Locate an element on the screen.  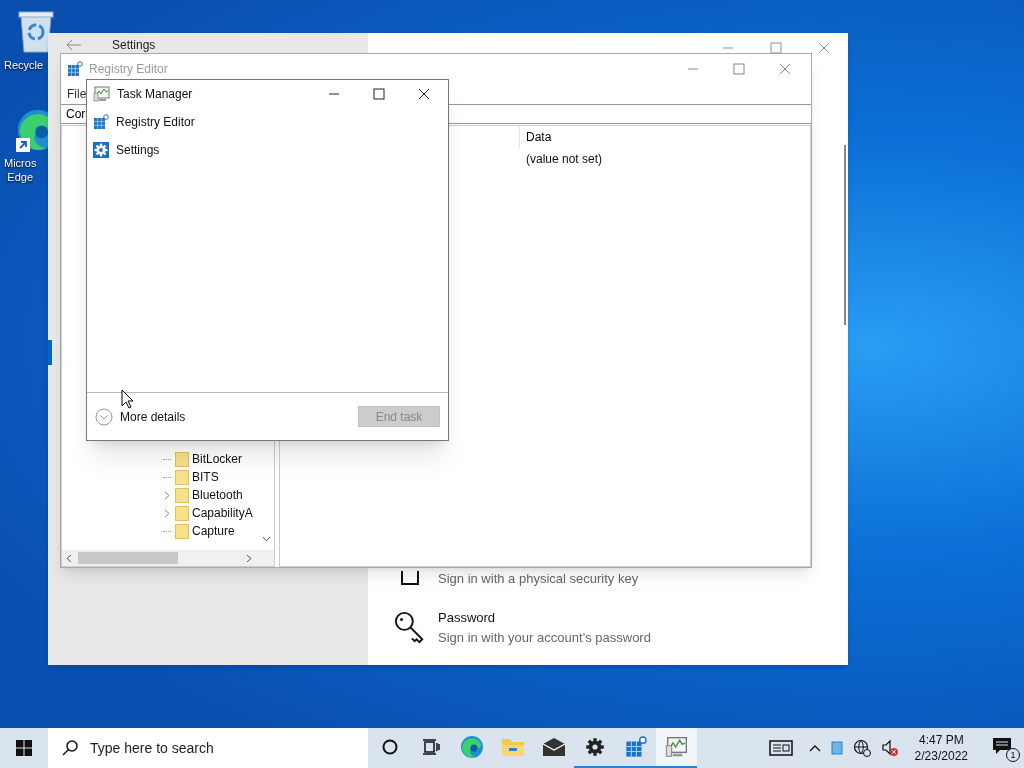
notification-count: 1 is located at coordinates (1013, 755).